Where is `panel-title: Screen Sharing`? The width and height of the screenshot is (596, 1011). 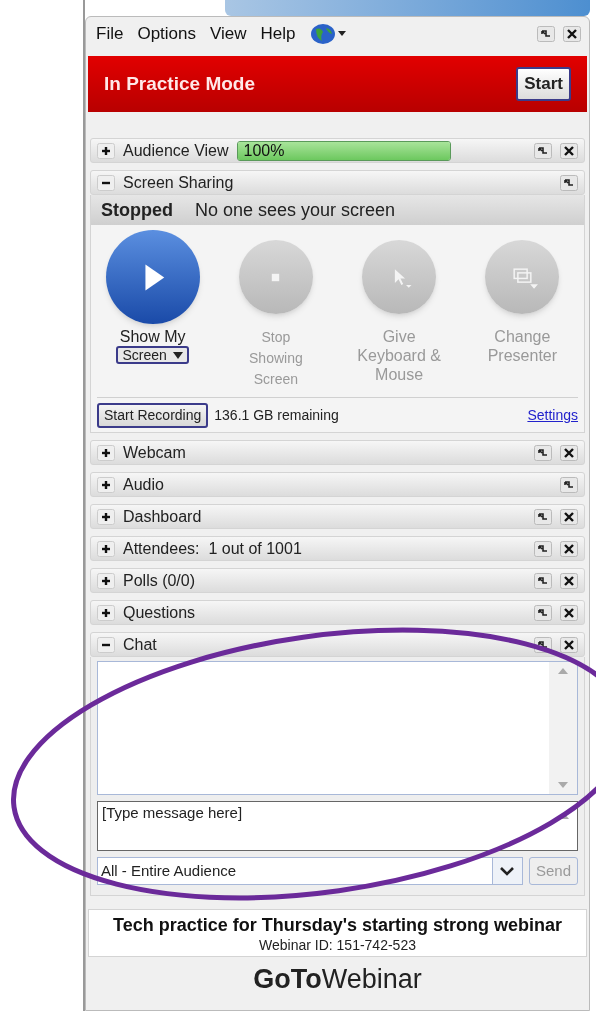
panel-title: Screen Sharing is located at coordinates (178, 182).